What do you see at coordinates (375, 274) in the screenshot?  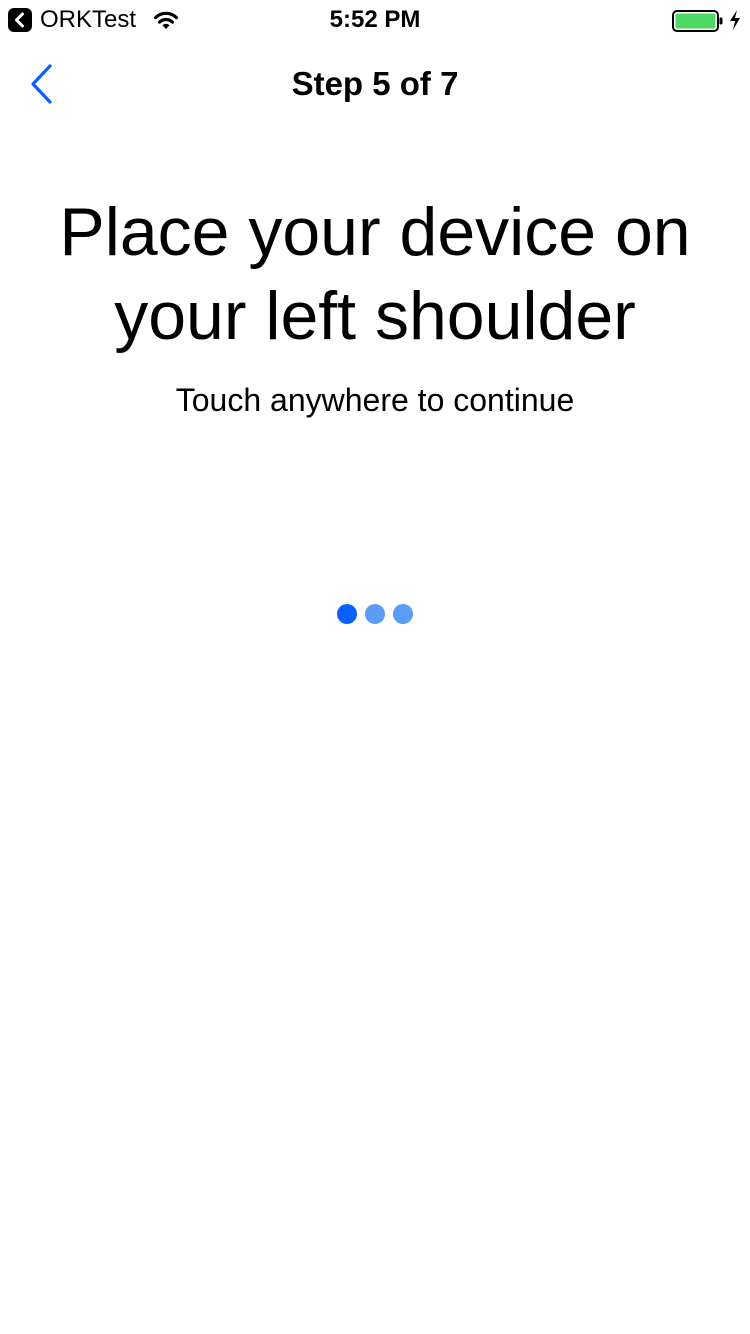 I see `instruction-headline: Place your device on your left shoulder` at bounding box center [375, 274].